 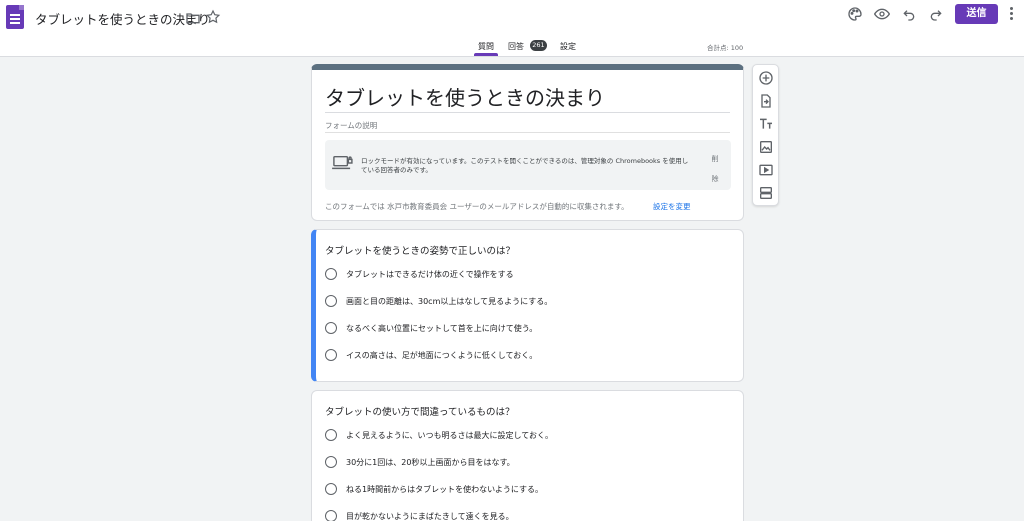 I want to click on add-title-icon, so click(x=766, y=124).